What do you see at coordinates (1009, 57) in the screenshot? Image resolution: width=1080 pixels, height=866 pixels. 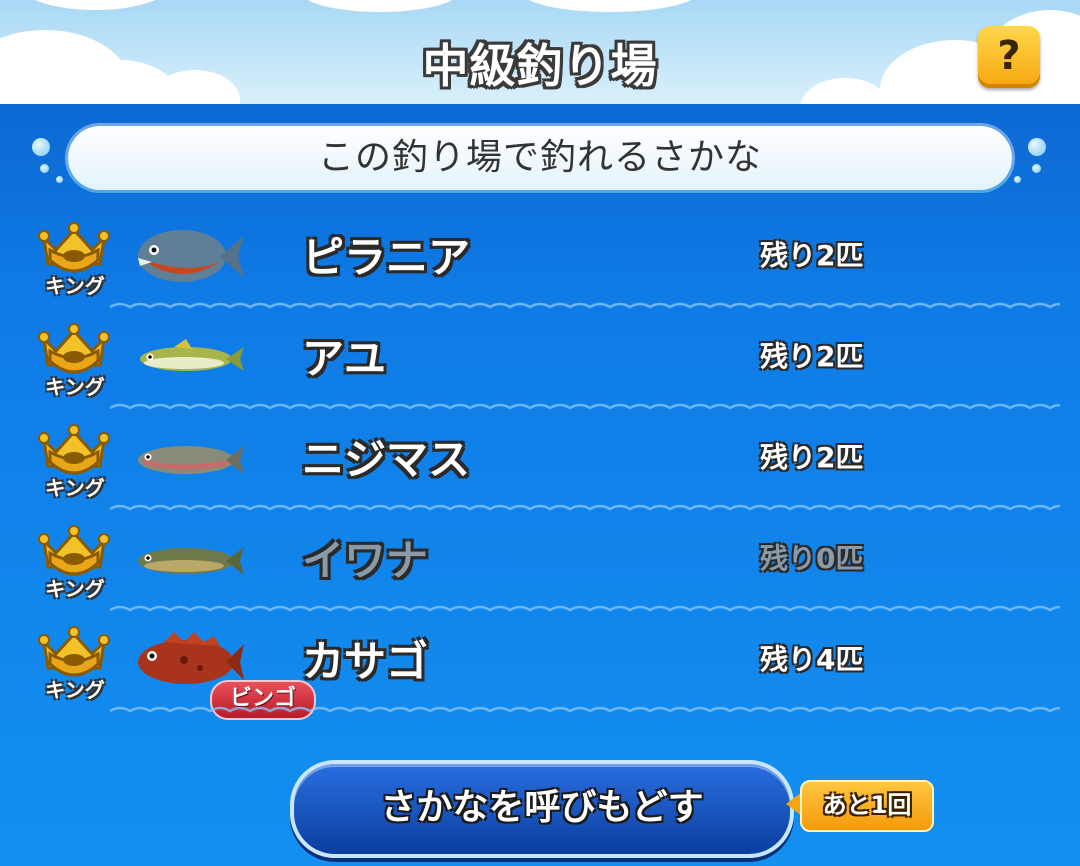 I see `help-button: ?` at bounding box center [1009, 57].